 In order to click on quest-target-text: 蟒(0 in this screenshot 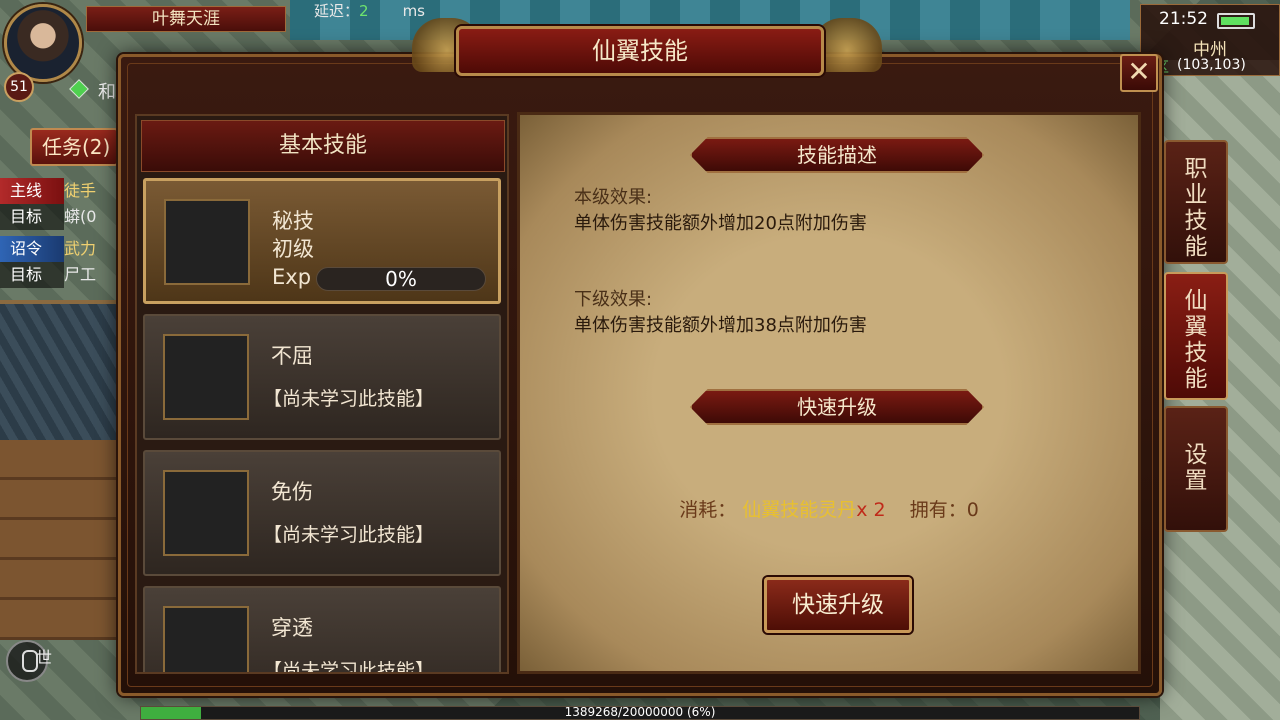, I will do `click(80, 216)`.